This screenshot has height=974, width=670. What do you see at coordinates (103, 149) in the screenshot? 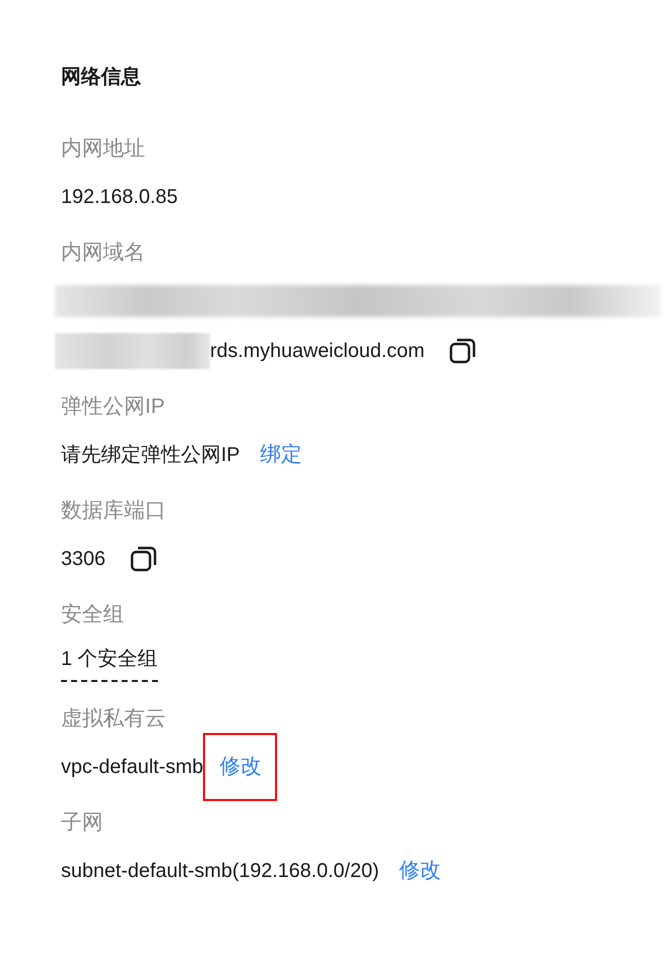
I see `field-label: 内网地址` at bounding box center [103, 149].